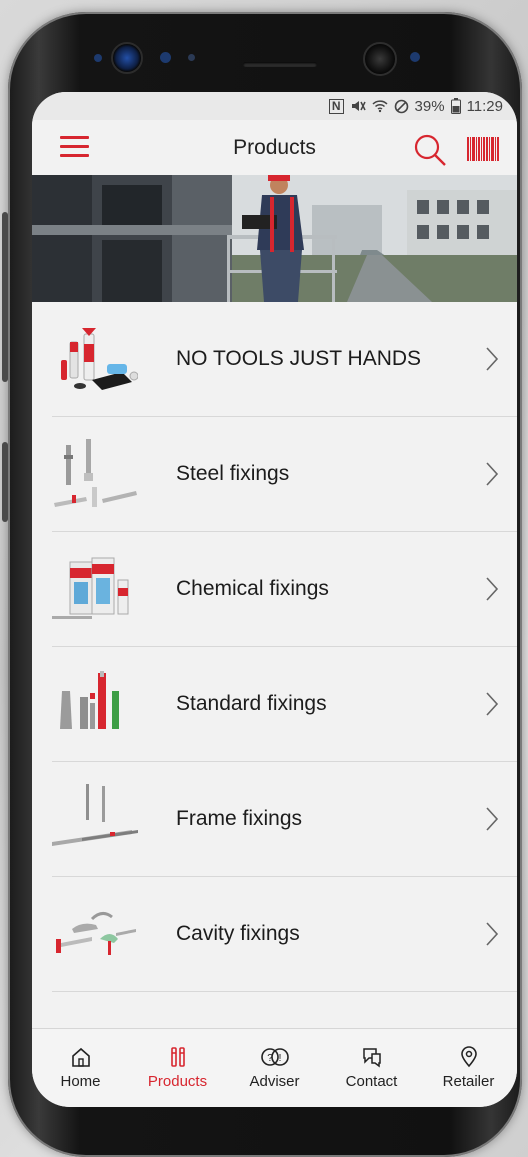 This screenshot has height=1157, width=528. What do you see at coordinates (274, 1057) in the screenshot?
I see `adviser-icon: ?!` at bounding box center [274, 1057].